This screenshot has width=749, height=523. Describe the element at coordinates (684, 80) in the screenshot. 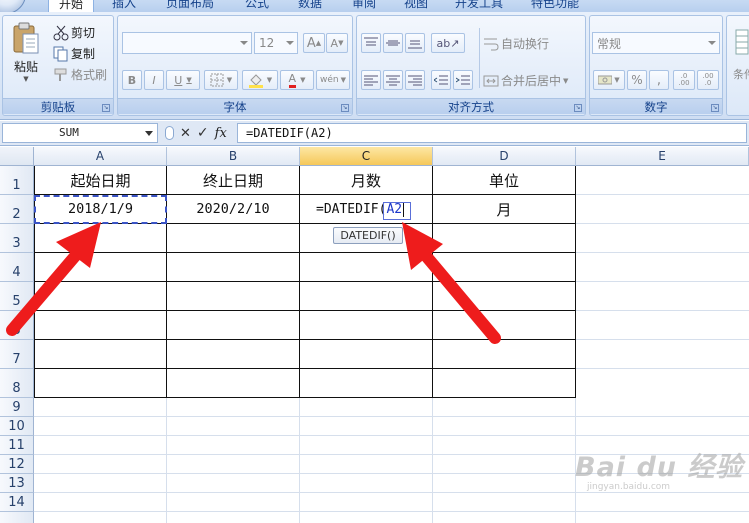

I see `increase-decimal-button: .0 .00` at that location.